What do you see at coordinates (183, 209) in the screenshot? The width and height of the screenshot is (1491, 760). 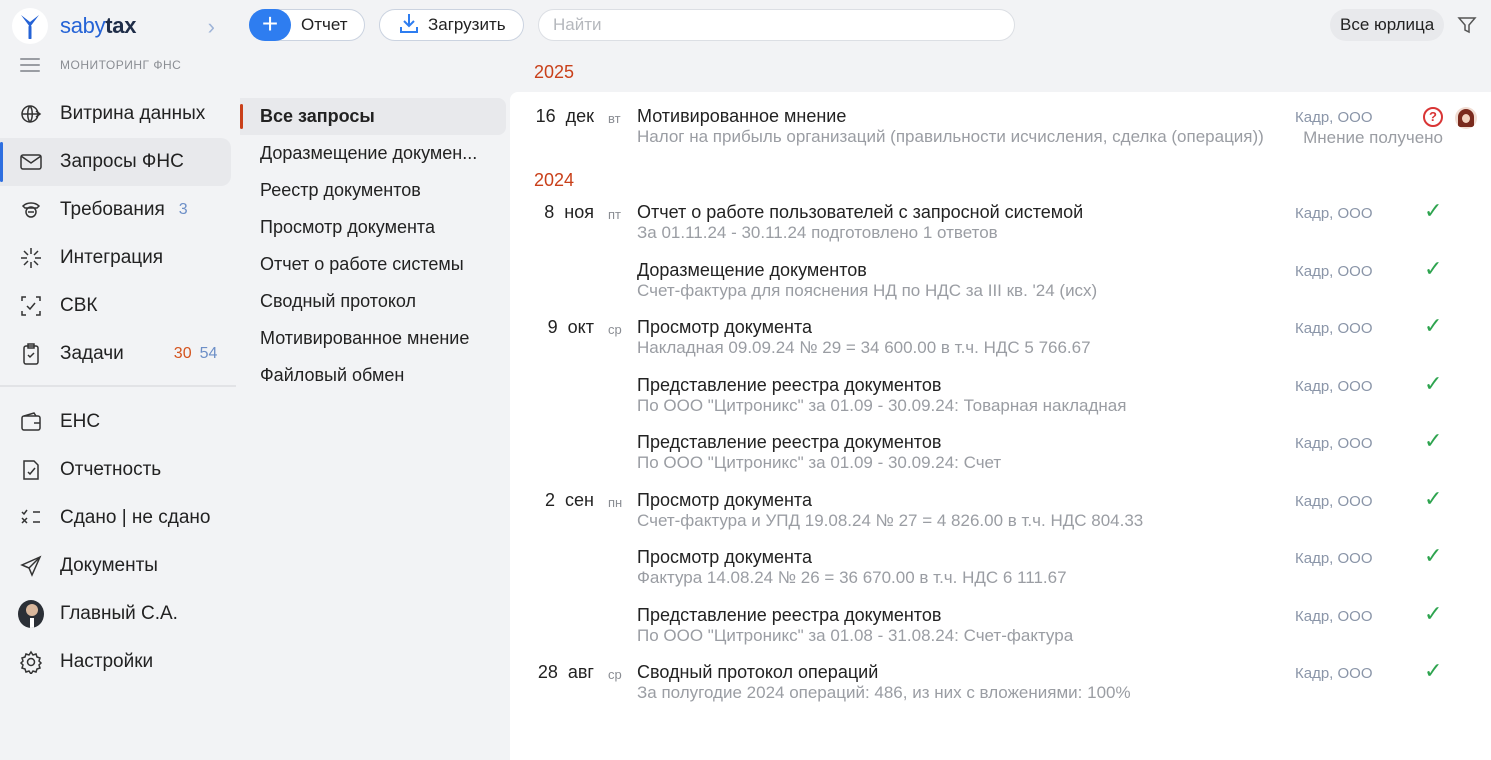 I see `requirements-count-badge: 3` at bounding box center [183, 209].